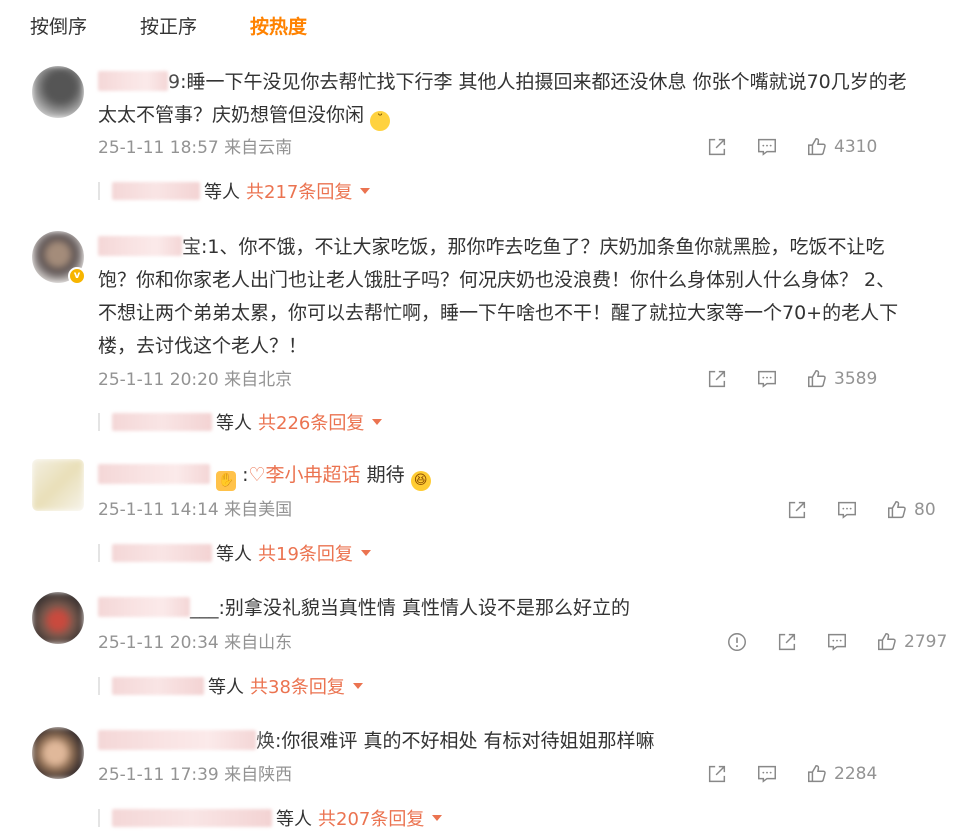  I want to click on comment-text-line: :1、你不饿，不让大家吃饭，那你咋去吃鱼了？庆奶加条鱼你就黑脸，吃饭不让吃, so click(543, 247).